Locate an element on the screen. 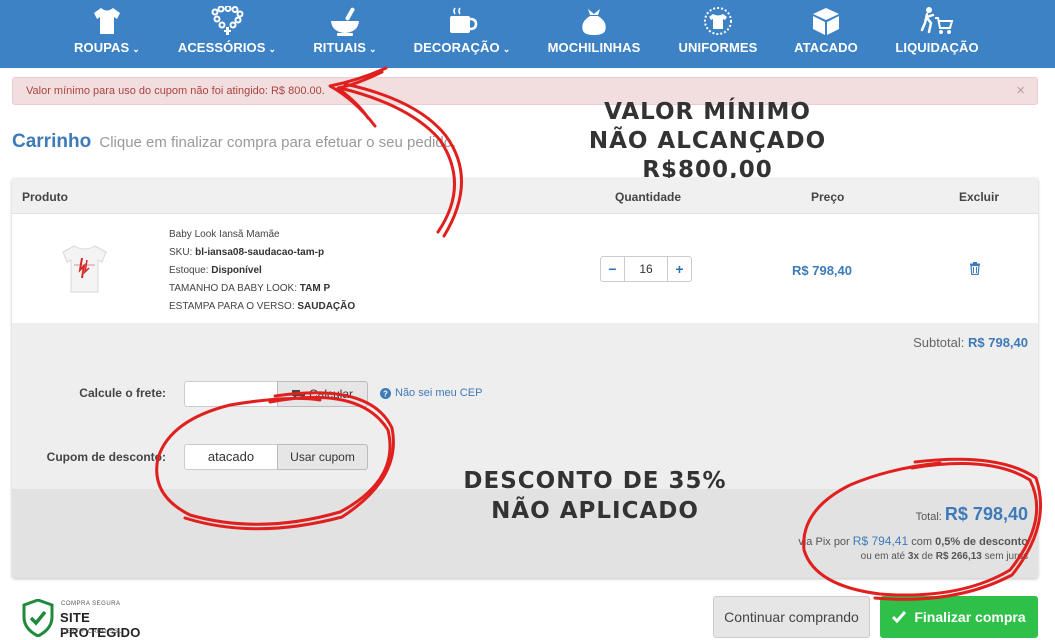 The width and height of the screenshot is (1055, 640). page-title: Carrinho is located at coordinates (52, 141).